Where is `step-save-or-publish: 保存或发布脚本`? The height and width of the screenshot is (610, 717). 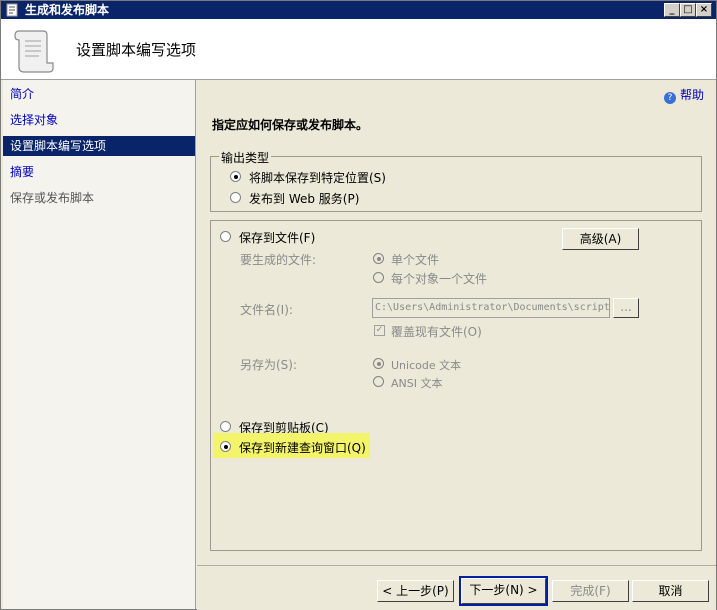
step-save-or-publish: 保存或发布脚本 is located at coordinates (52, 198).